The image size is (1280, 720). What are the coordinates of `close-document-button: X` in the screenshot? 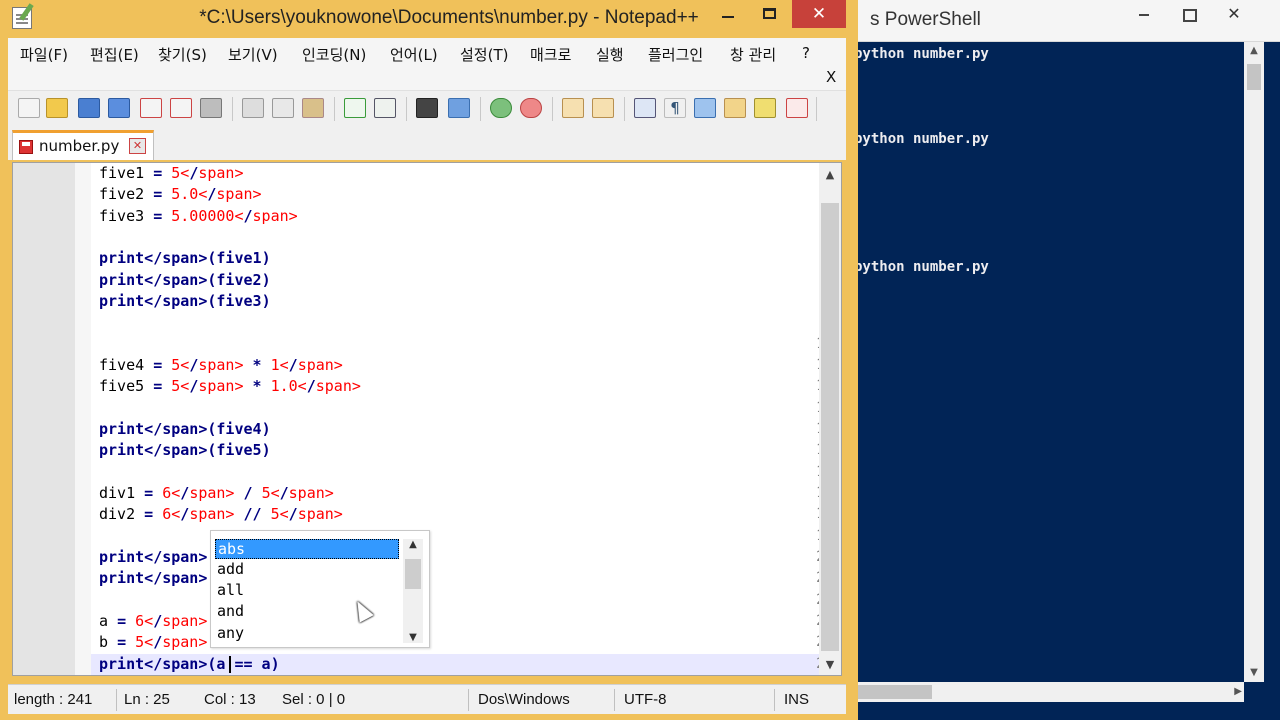 It's located at (831, 77).